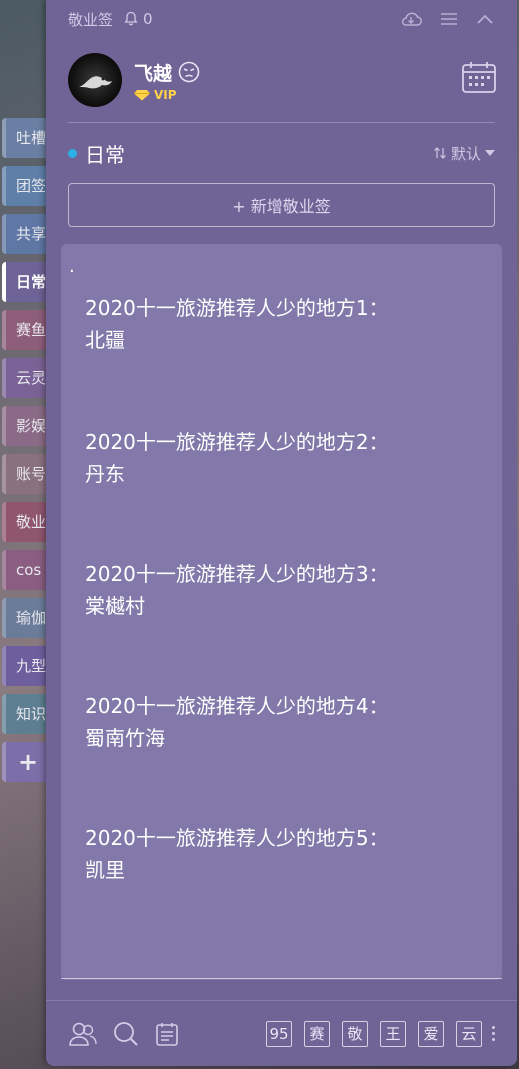 Image resolution: width=519 pixels, height=1069 pixels. I want to click on quick-key-ai: 爱, so click(431, 1033).